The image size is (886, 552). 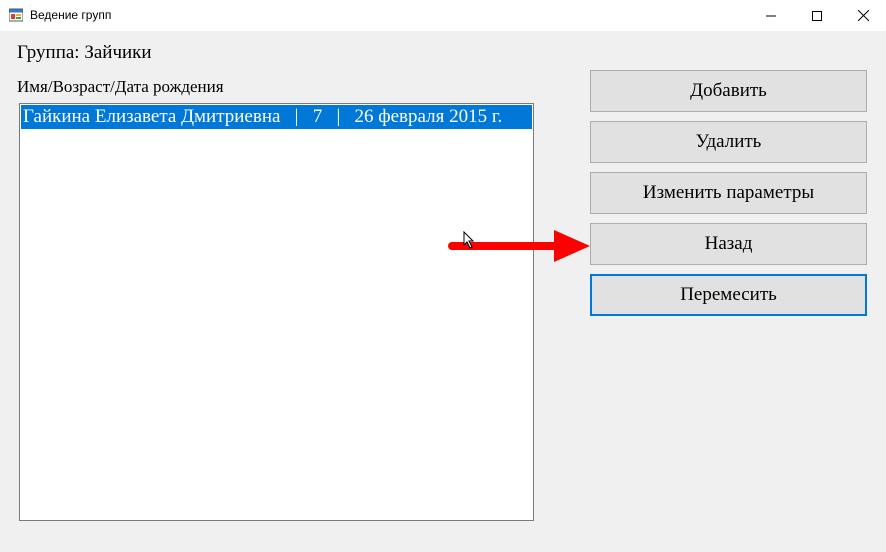 I want to click on minimize-icon, so click(x=771, y=15).